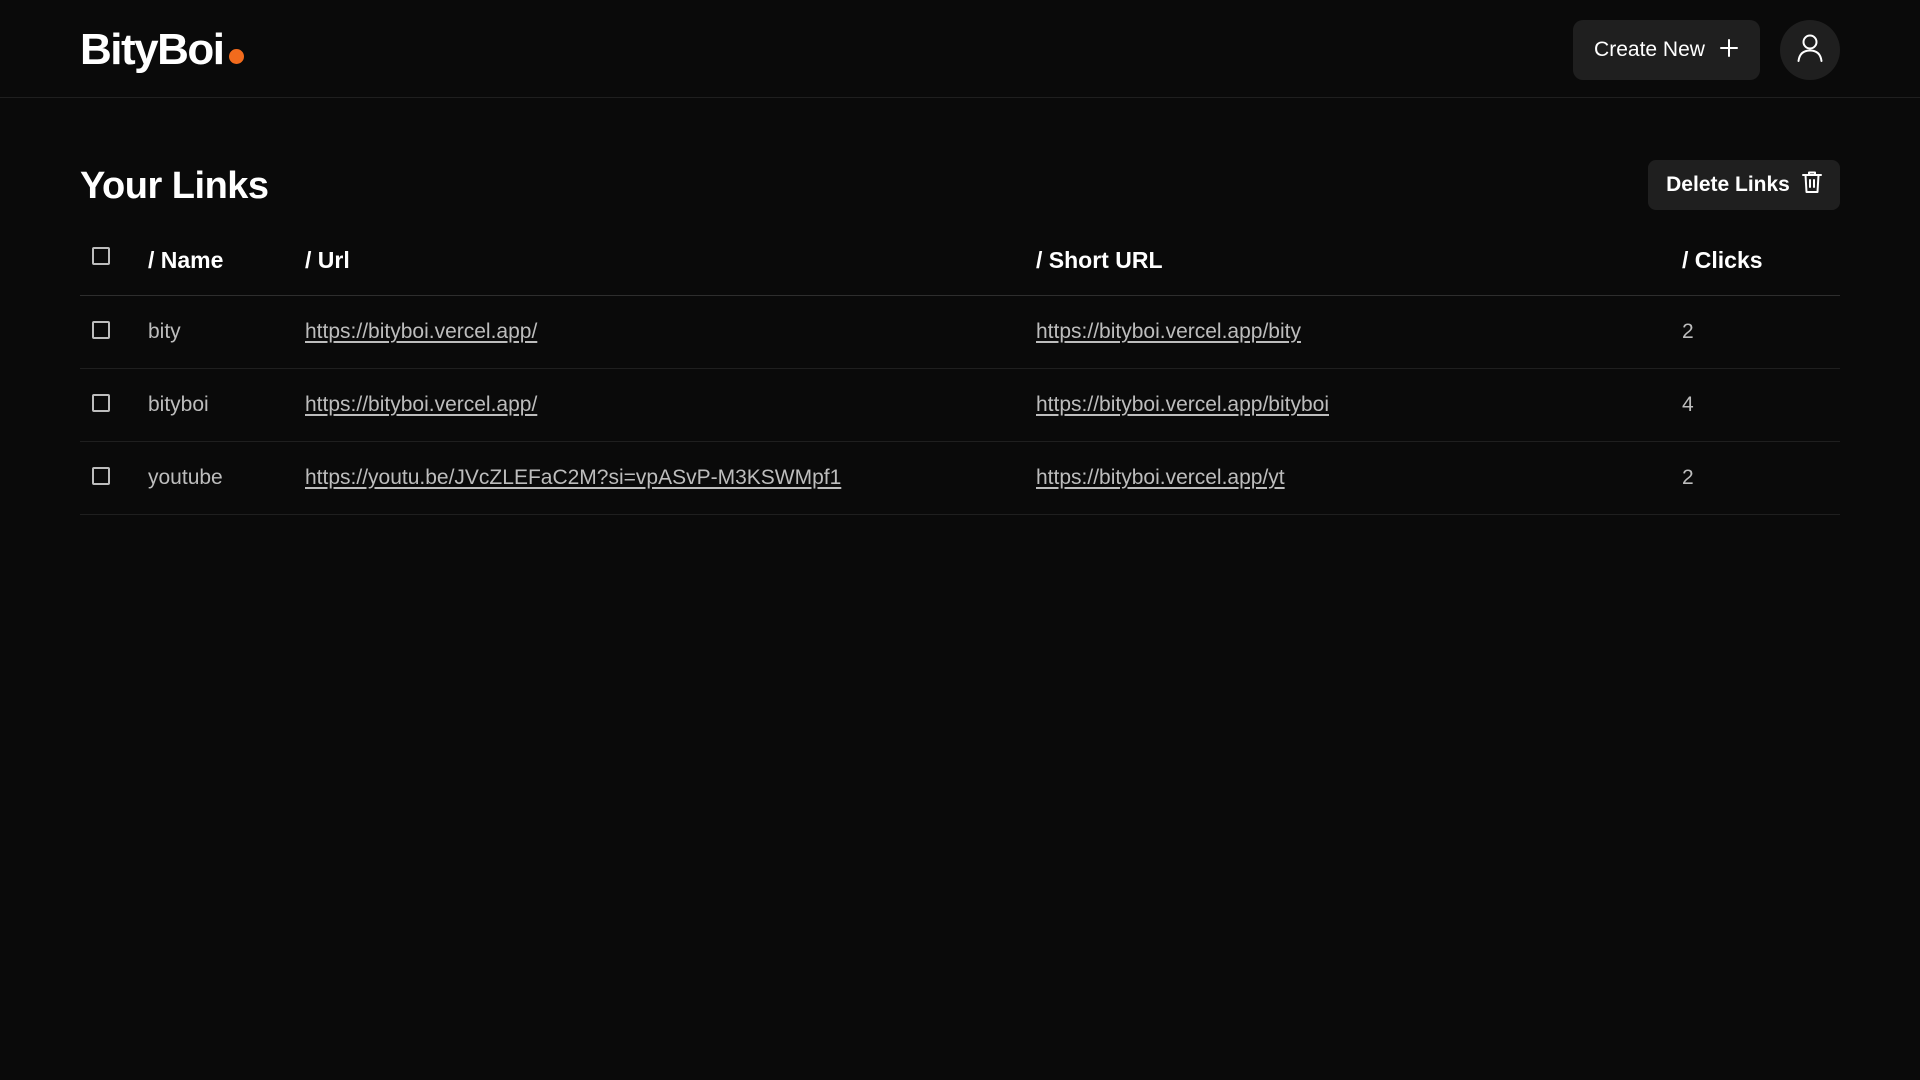 The height and width of the screenshot is (1080, 1920). What do you see at coordinates (185, 260) in the screenshot?
I see `column-header-name: / Name` at bounding box center [185, 260].